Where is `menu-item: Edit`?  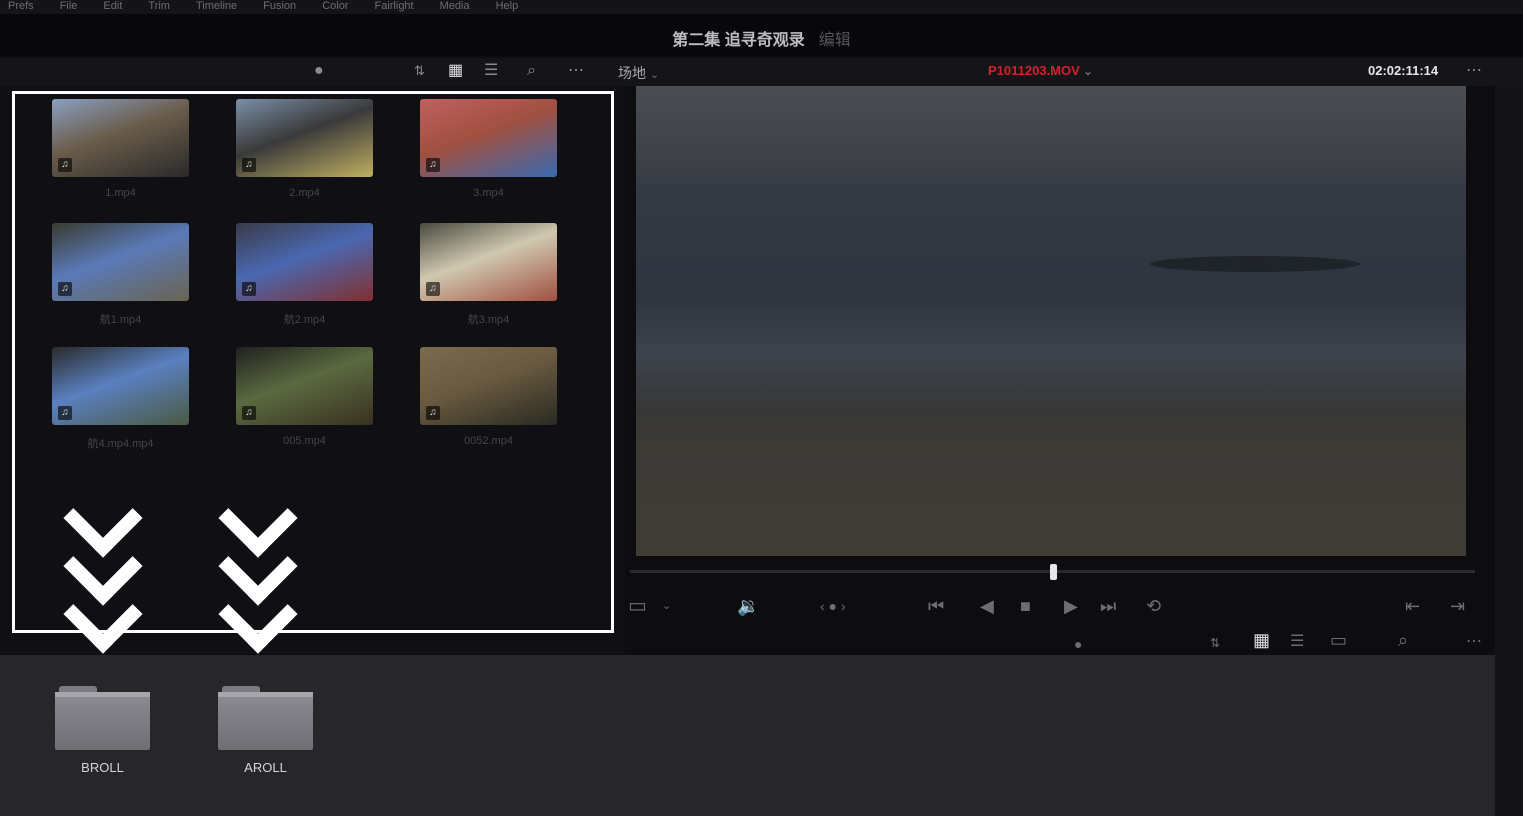 menu-item: Edit is located at coordinates (112, 7).